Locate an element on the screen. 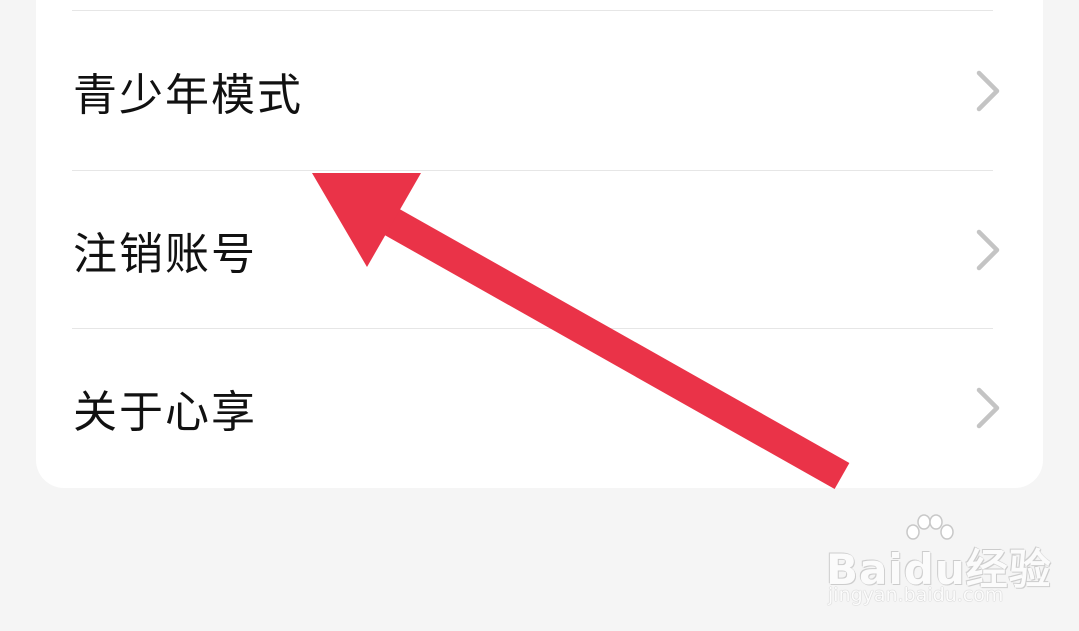  baidu-watermark: Baidu经验 jingyan.baidu.com is located at coordinates (938, 564).